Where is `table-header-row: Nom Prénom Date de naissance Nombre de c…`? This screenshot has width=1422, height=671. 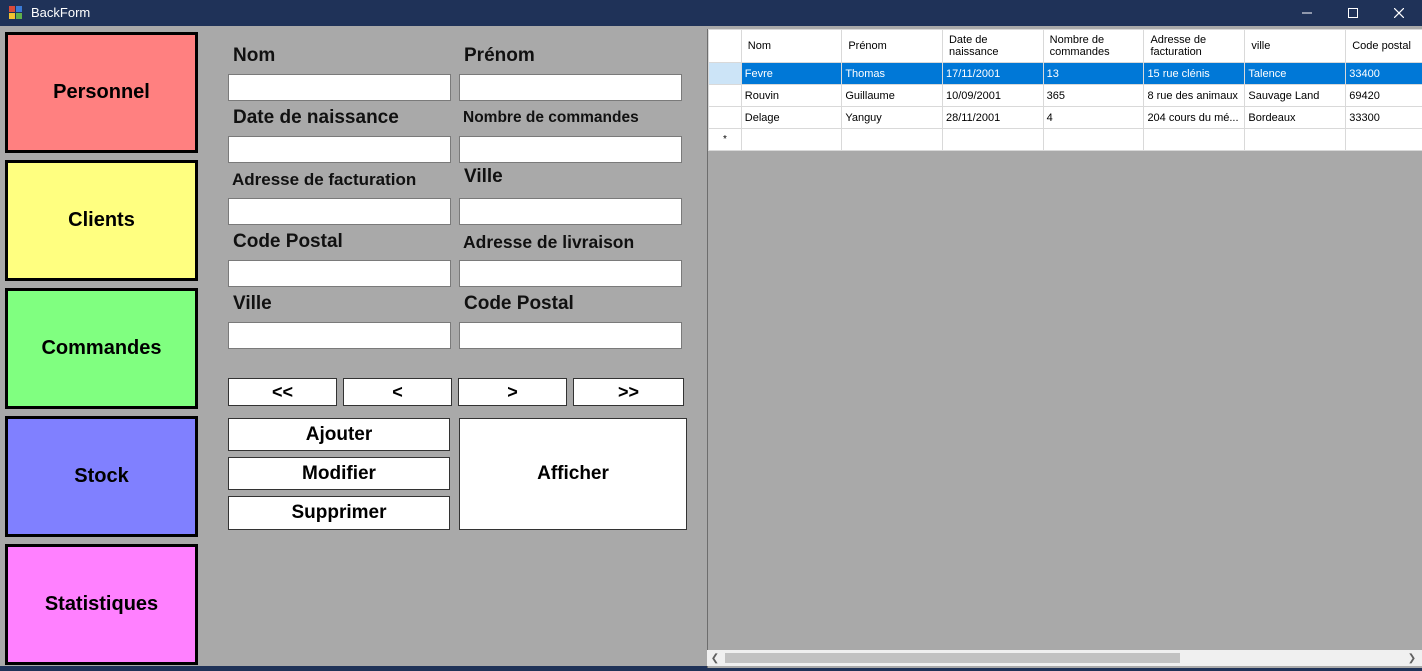
table-header-row: Nom Prénom Date de naissance Nombre de c… is located at coordinates (1065, 46).